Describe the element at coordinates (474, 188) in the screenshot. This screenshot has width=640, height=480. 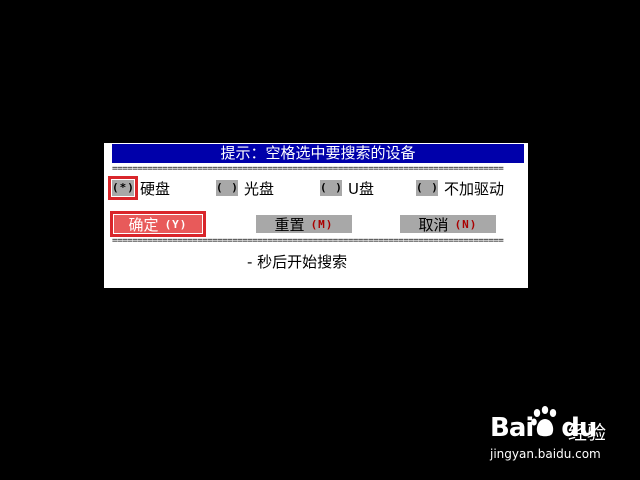
I see `no-driver-label: 不加驱动` at that location.